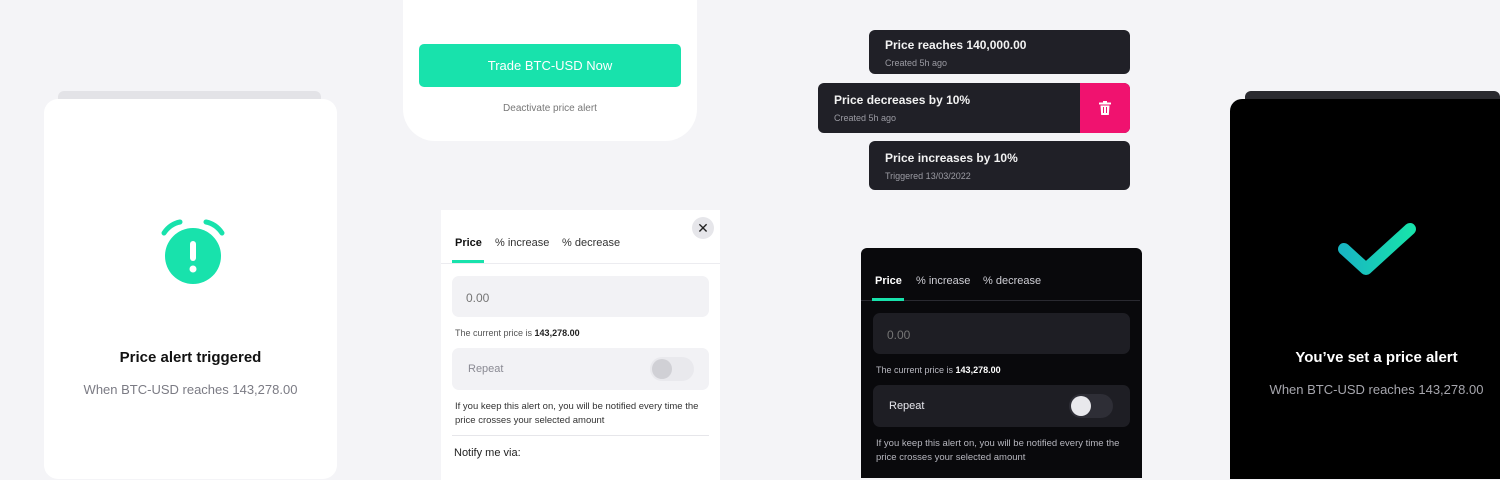 This screenshot has width=1500, height=480. Describe the element at coordinates (1376, 357) in the screenshot. I see `alert-set-title: You’ve set a price alert` at that location.